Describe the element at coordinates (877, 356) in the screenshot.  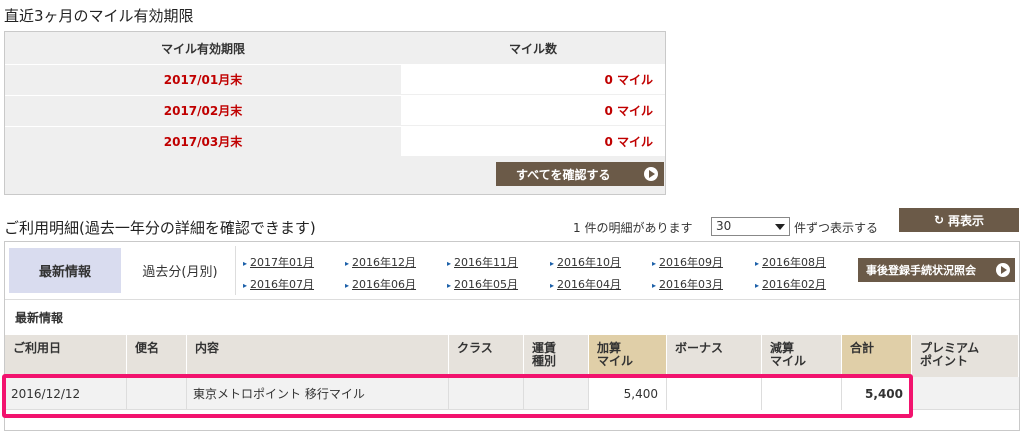
I see `col-header-total: 合計` at that location.